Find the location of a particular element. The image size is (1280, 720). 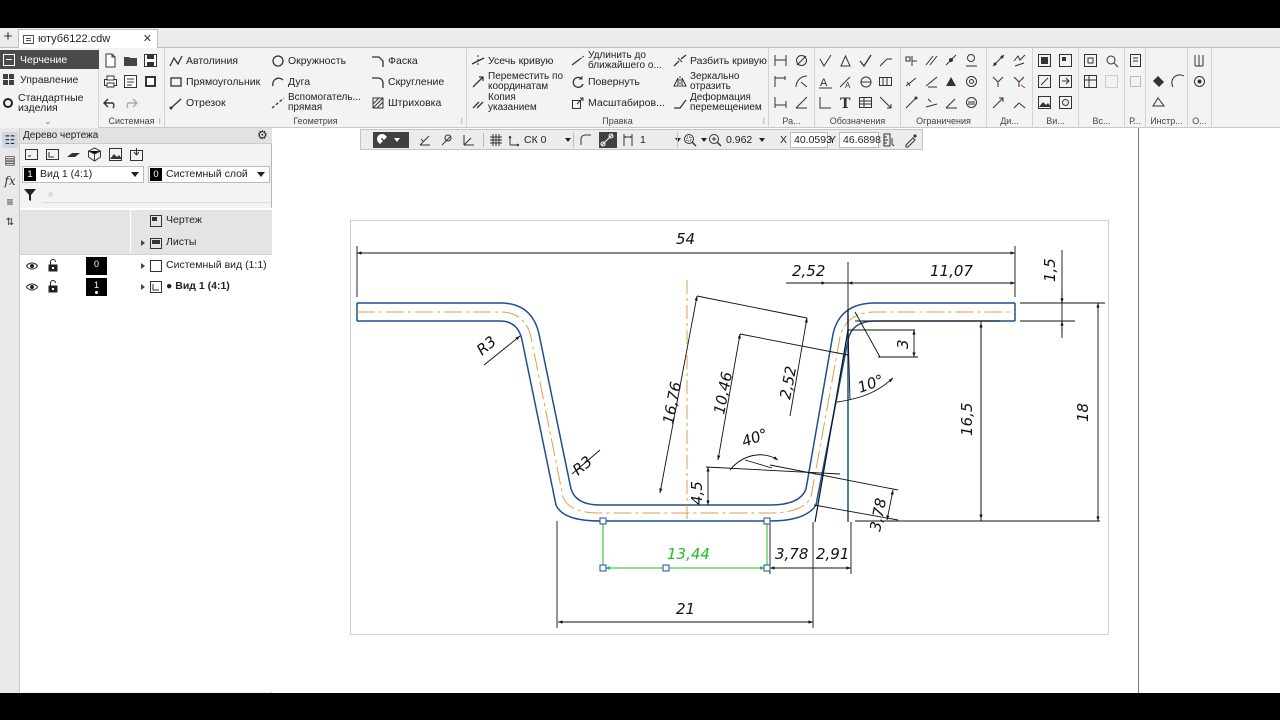

grid-button is located at coordinates (496, 140).